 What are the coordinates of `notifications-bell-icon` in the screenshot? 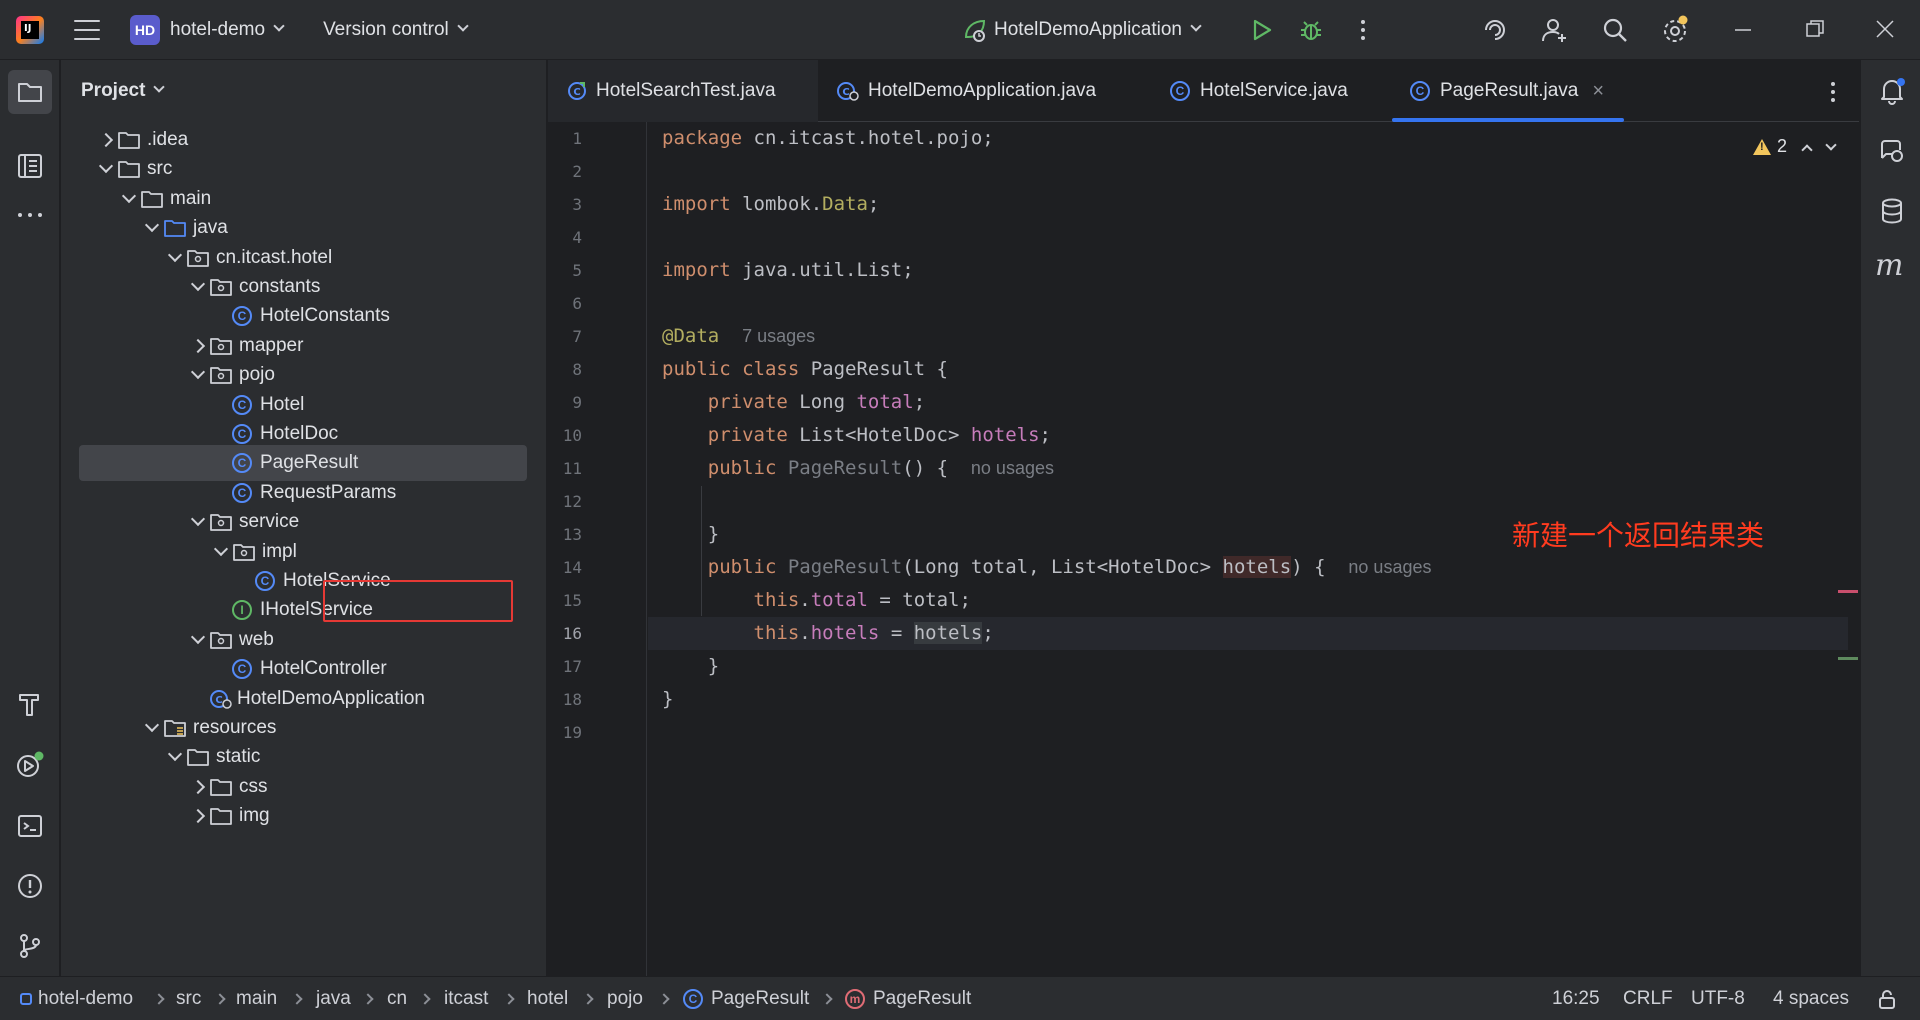 It's located at (1892, 91).